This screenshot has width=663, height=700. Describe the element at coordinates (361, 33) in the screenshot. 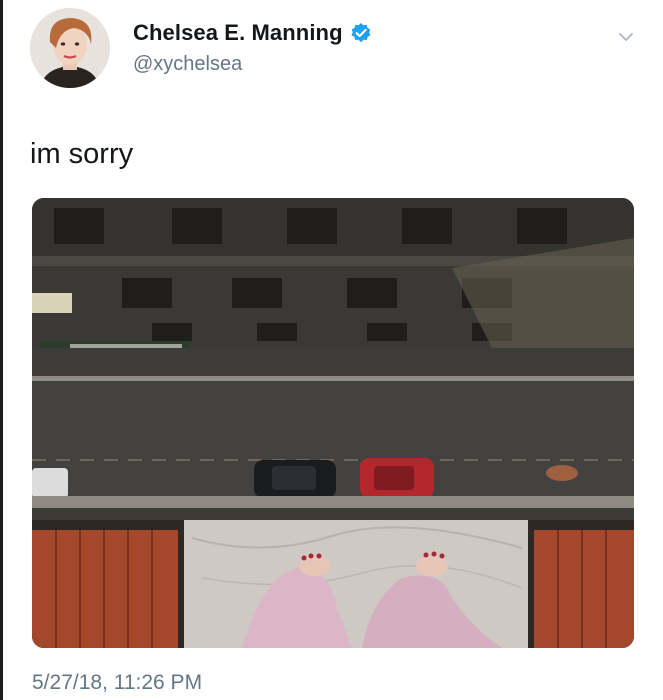

I see `verified-badge-icon` at that location.